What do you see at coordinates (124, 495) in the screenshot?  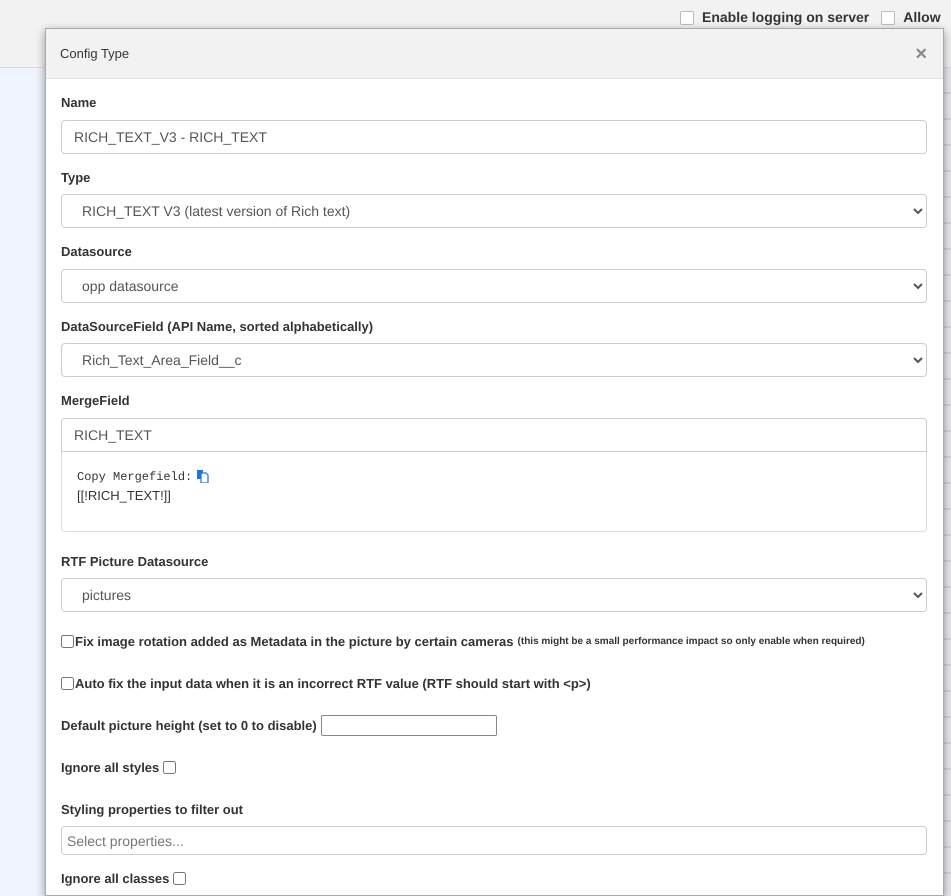 I see `merge-code: [[!RICH_TEXT!]]` at bounding box center [124, 495].